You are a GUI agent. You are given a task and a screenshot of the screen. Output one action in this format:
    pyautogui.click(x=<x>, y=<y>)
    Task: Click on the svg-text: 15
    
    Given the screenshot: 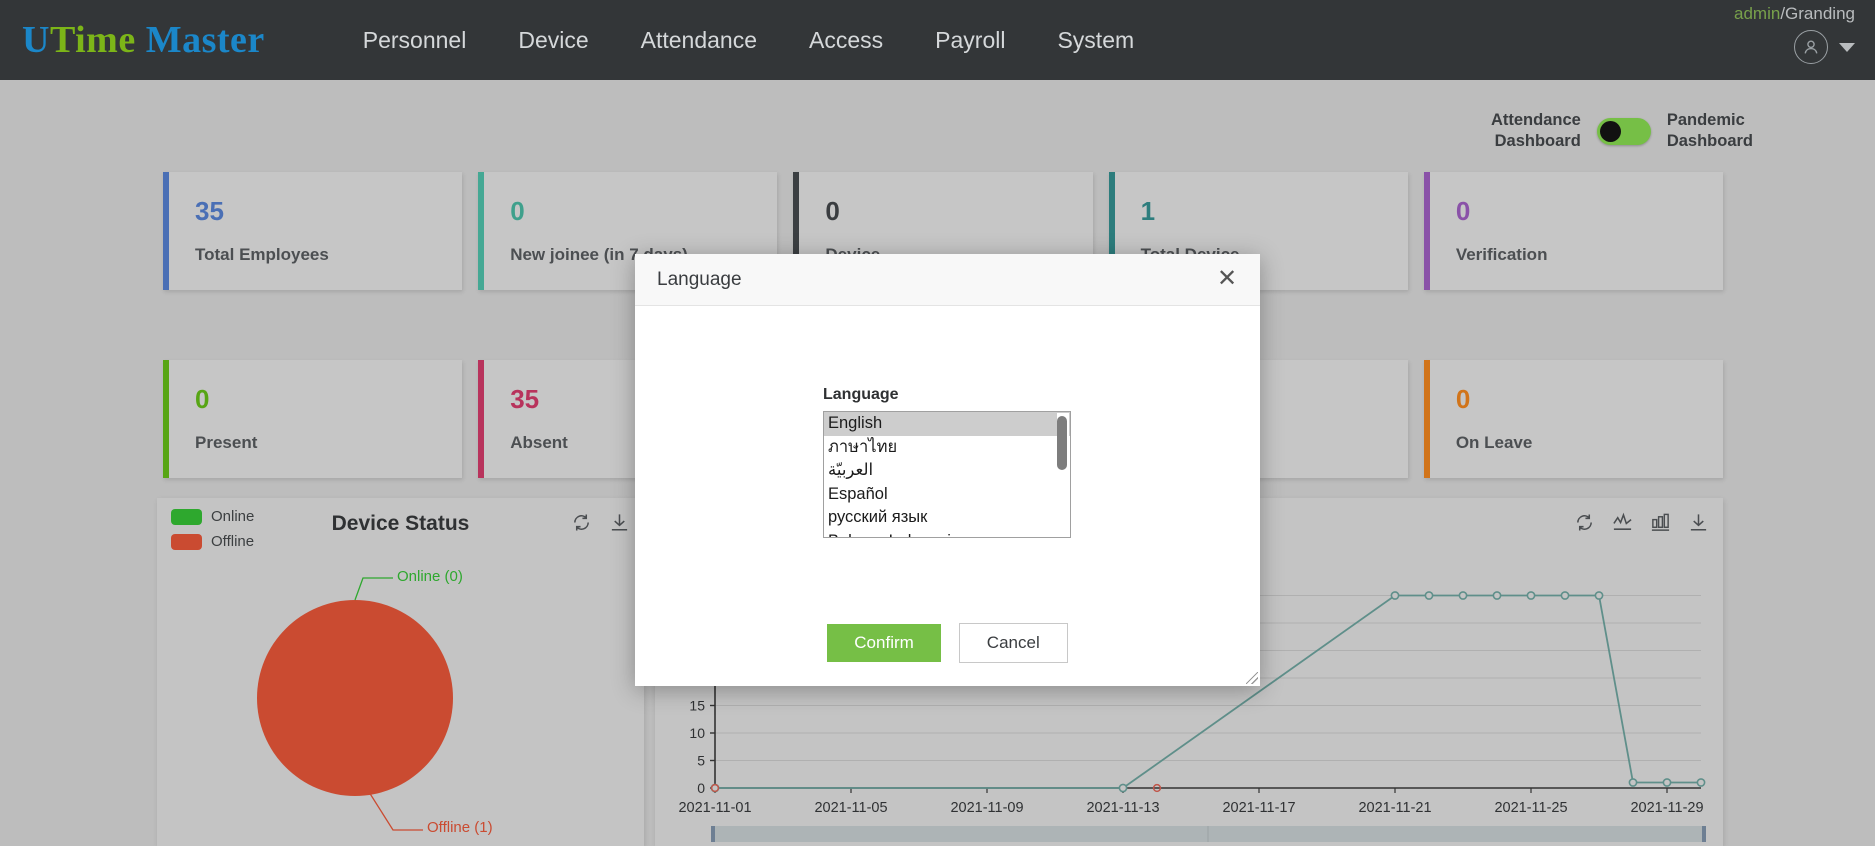 What is the action you would take?
    pyautogui.click(x=697, y=706)
    